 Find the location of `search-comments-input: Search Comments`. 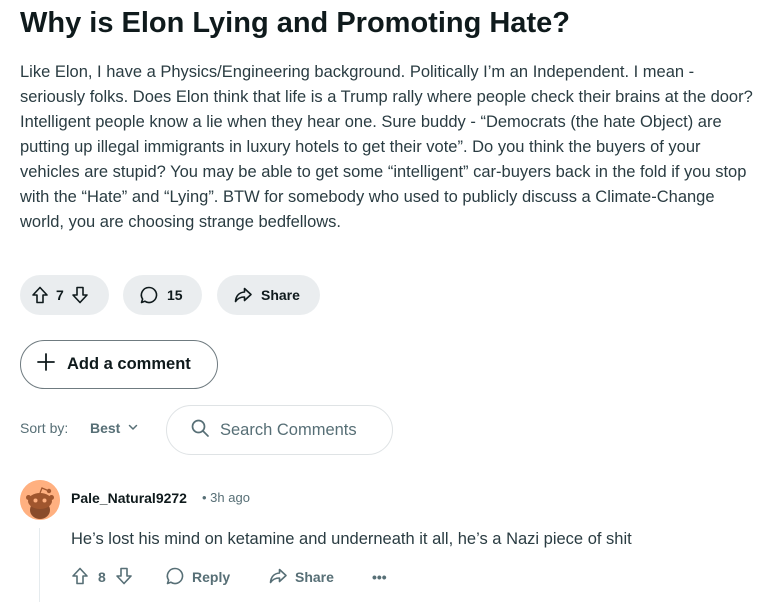

search-comments-input: Search Comments is located at coordinates (279, 430).